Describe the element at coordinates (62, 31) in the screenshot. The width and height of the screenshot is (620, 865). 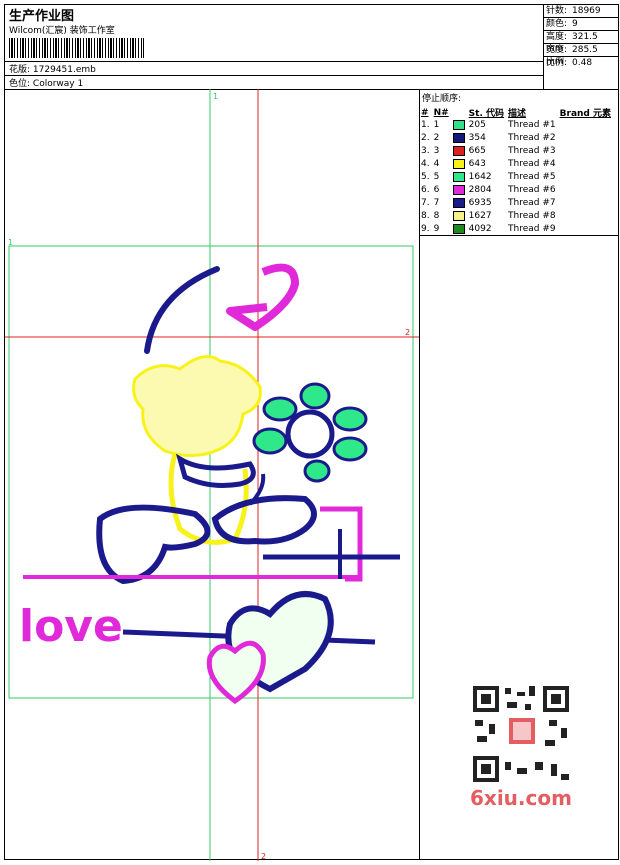
I see `company-name: Wilcom(汇宸) 装饰工作室` at that location.